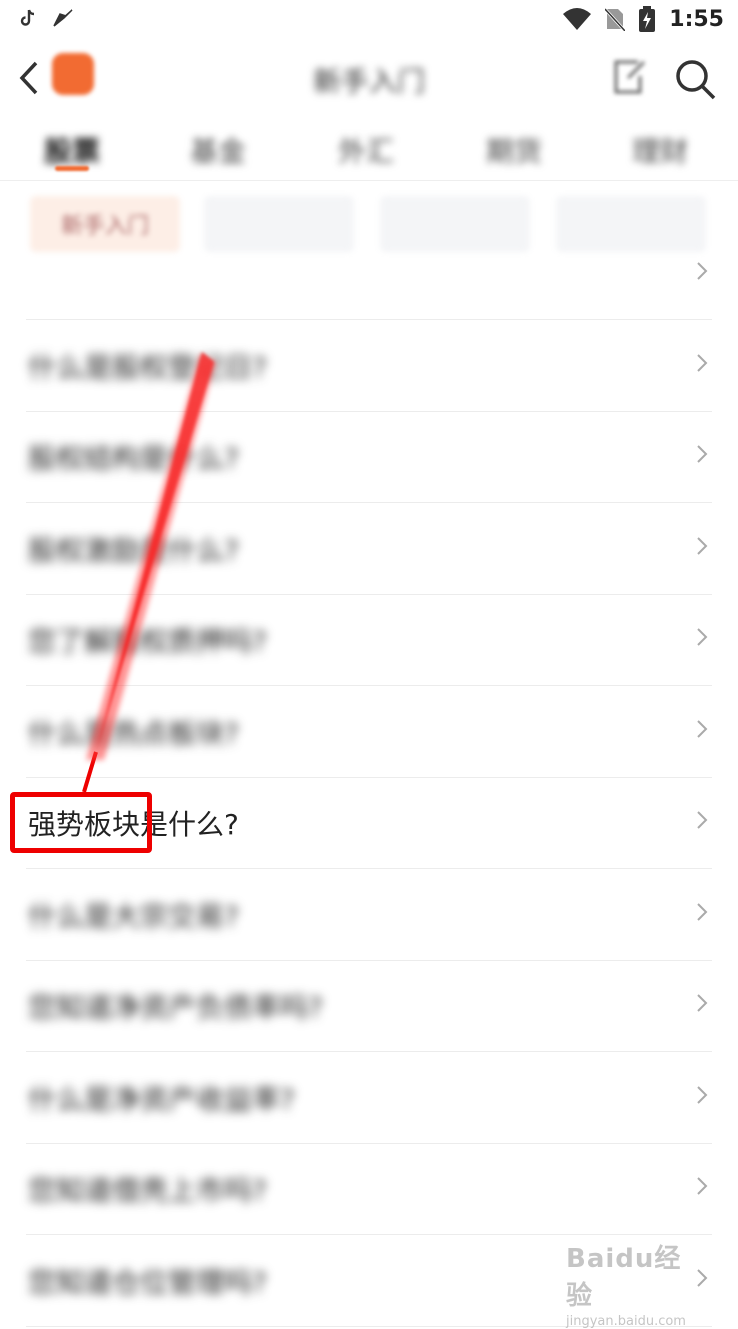 The image size is (738, 1329). Describe the element at coordinates (628, 78) in the screenshot. I see `share-icon` at that location.